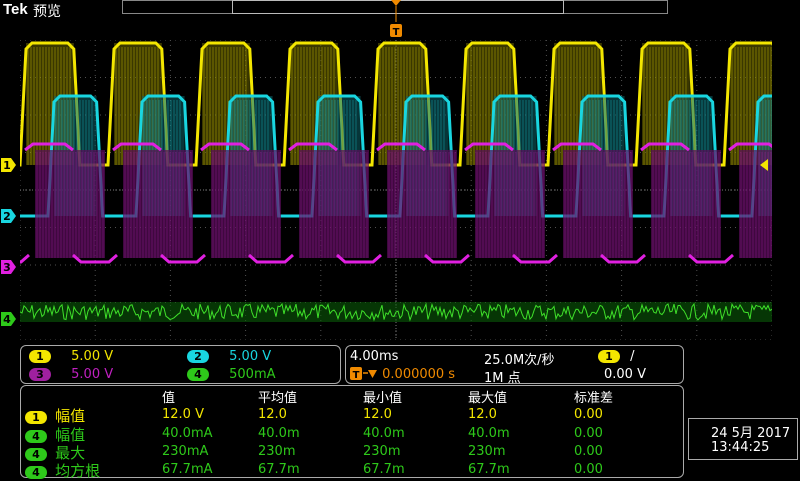 This screenshot has width=800, height=481. I want to click on cell-mean: 40.0m, so click(279, 433).